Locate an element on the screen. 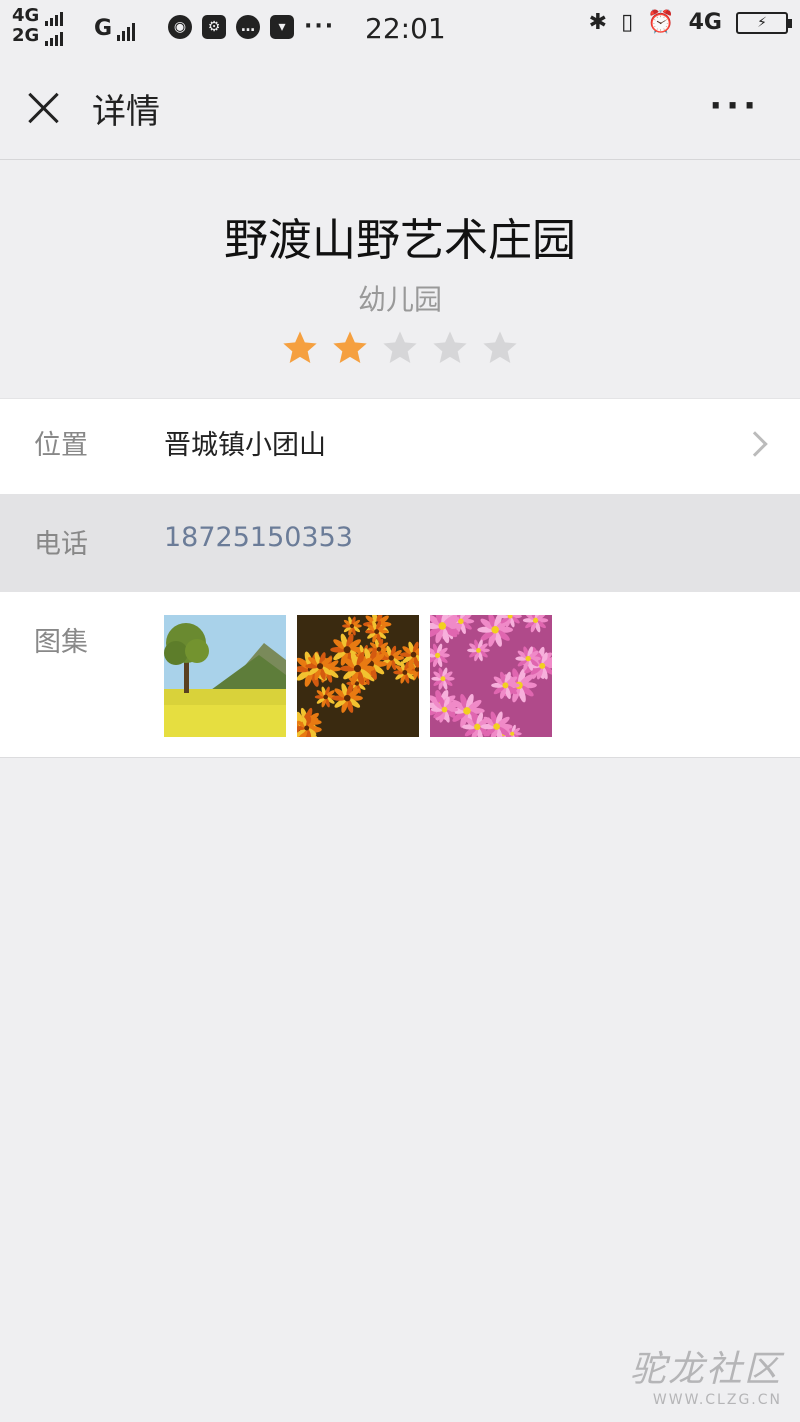  more-notifications-icon: ··· is located at coordinates (320, 26).